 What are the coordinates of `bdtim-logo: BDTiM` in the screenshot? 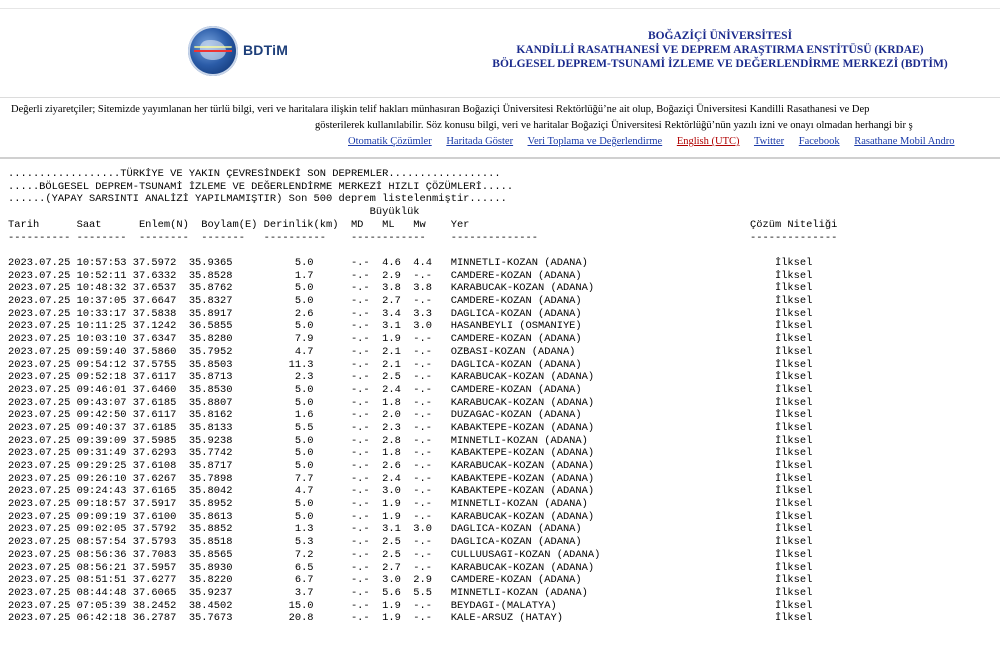 It's located at (248, 51).